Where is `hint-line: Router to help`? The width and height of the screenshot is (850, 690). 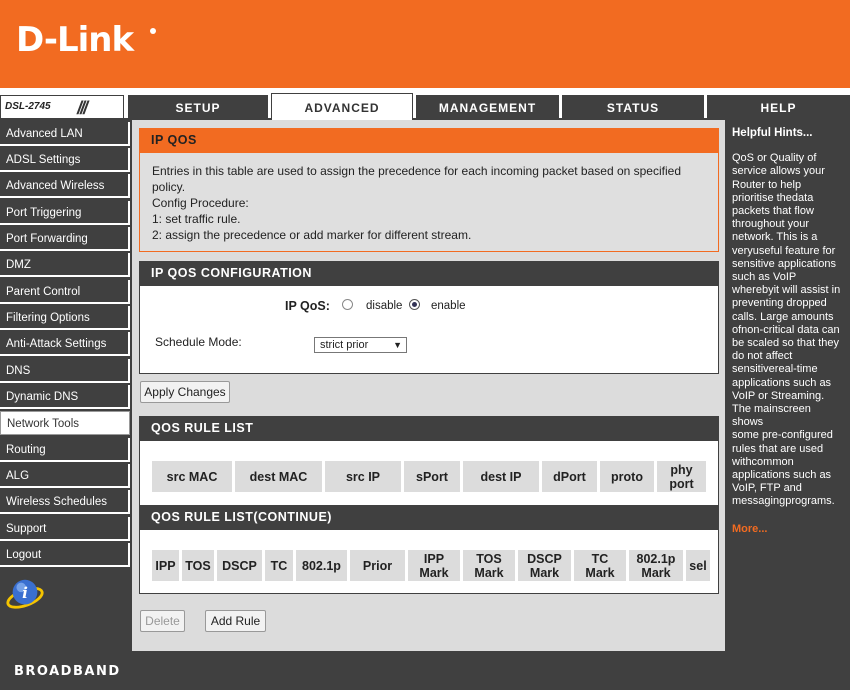
hint-line: Router to help is located at coordinates (767, 184).